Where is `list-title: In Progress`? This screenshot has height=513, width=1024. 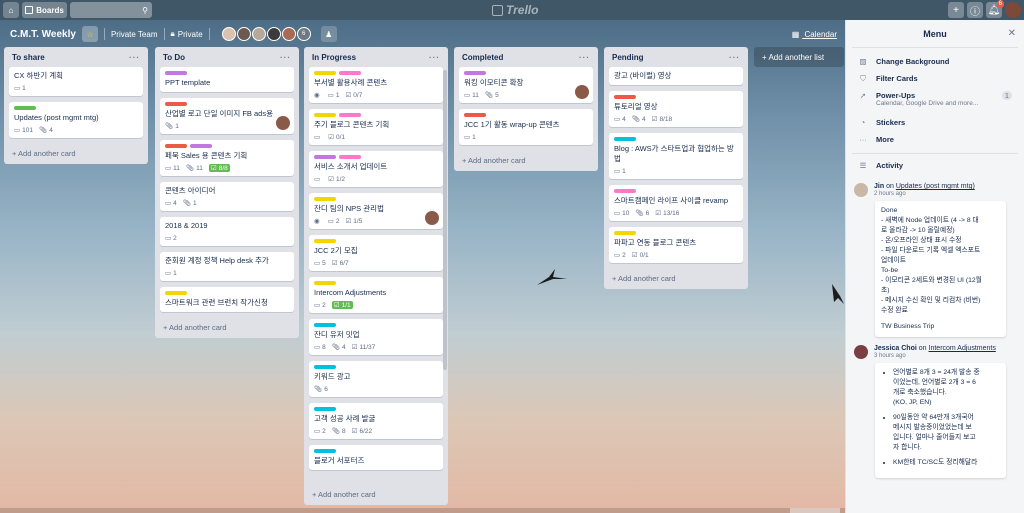 list-title: In Progress is located at coordinates (334, 57).